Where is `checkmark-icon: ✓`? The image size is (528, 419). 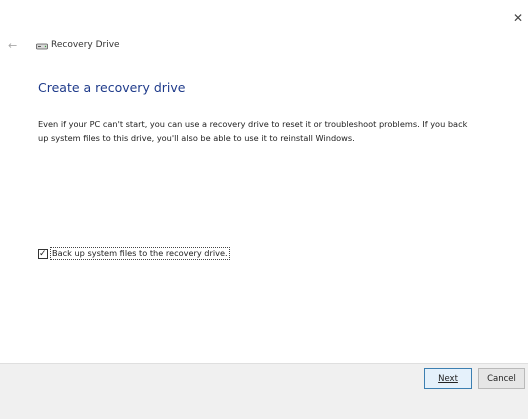 checkmark-icon: ✓ is located at coordinates (43, 253).